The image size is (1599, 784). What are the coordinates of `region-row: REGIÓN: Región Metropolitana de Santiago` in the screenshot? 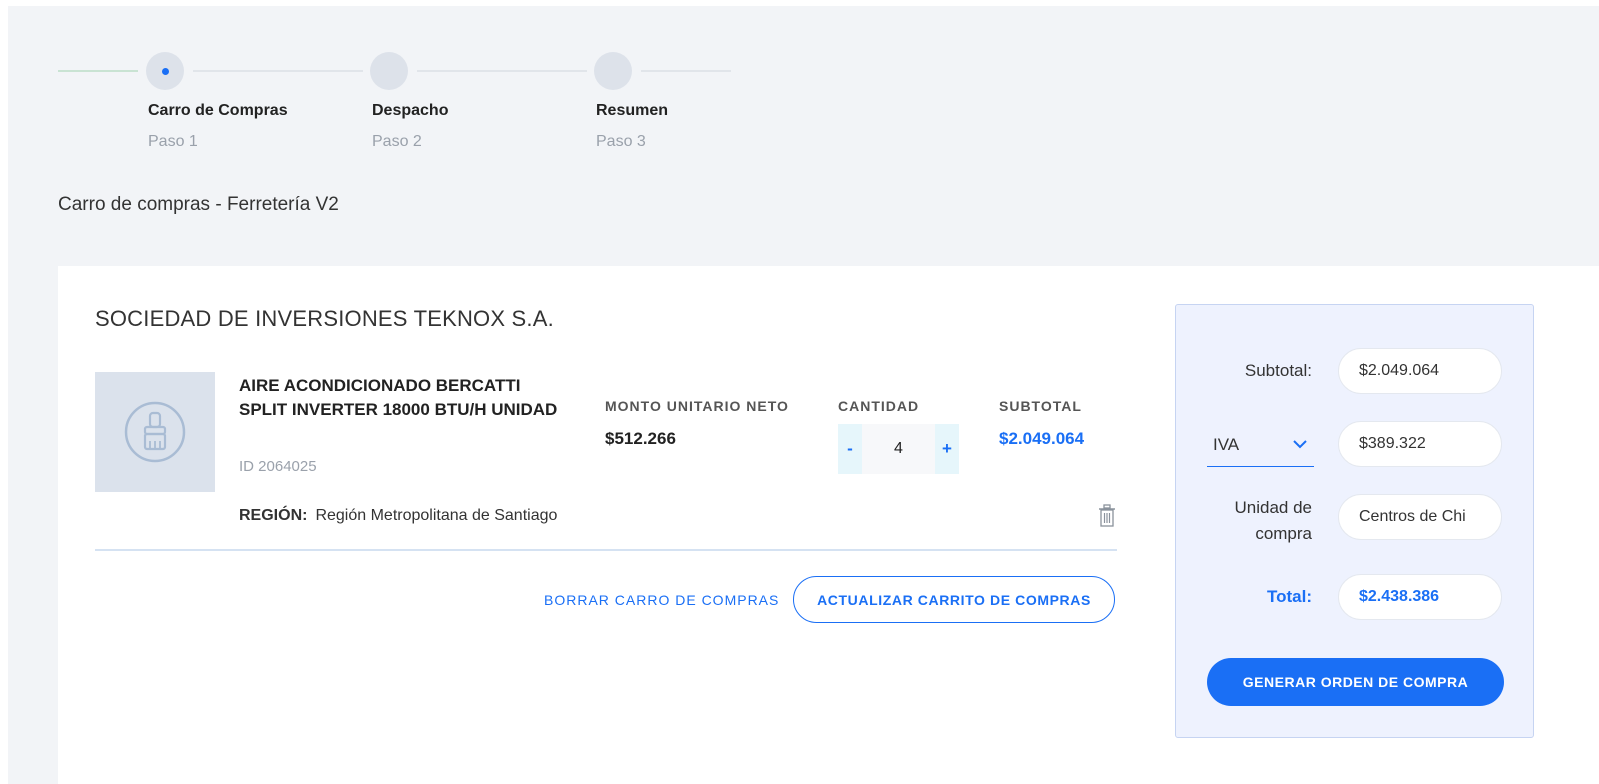 It's located at (398, 516).